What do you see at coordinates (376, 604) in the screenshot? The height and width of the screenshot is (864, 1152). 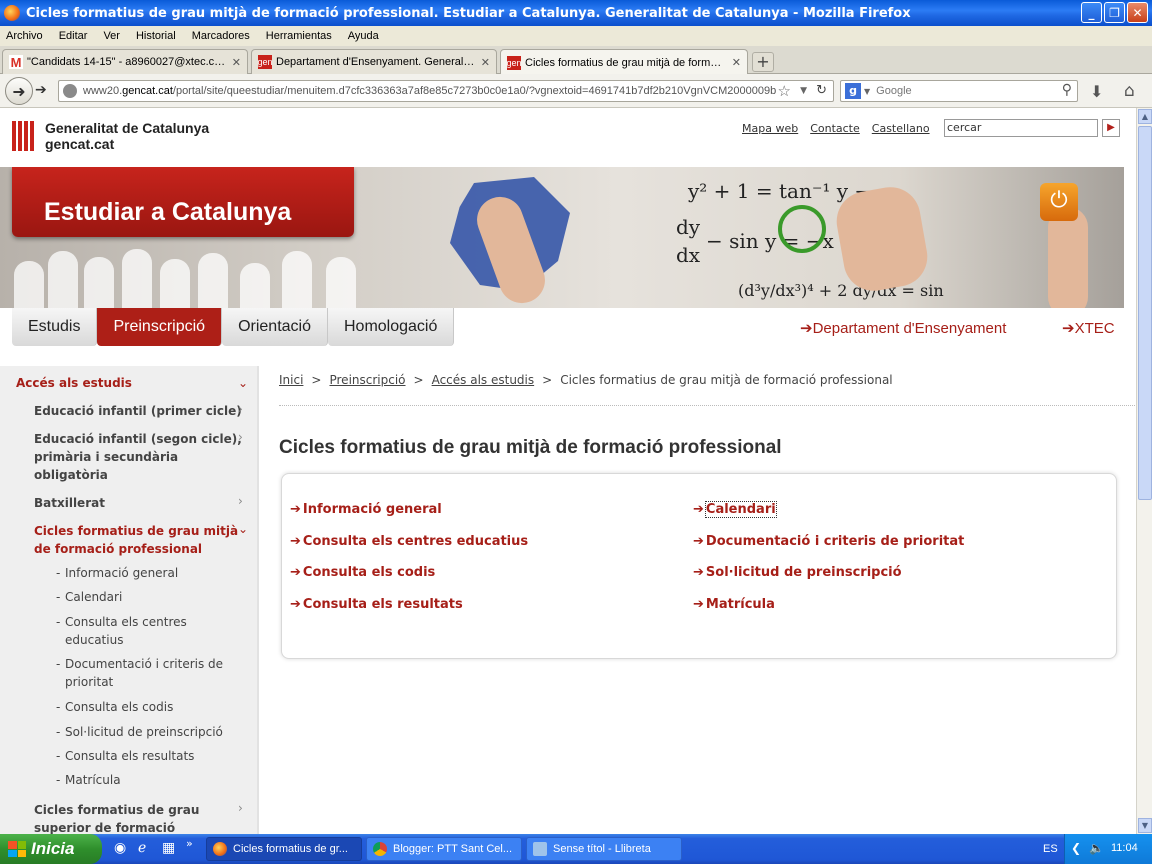 I see `link-consulta-resultats: ➔ Consulta els resultats` at bounding box center [376, 604].